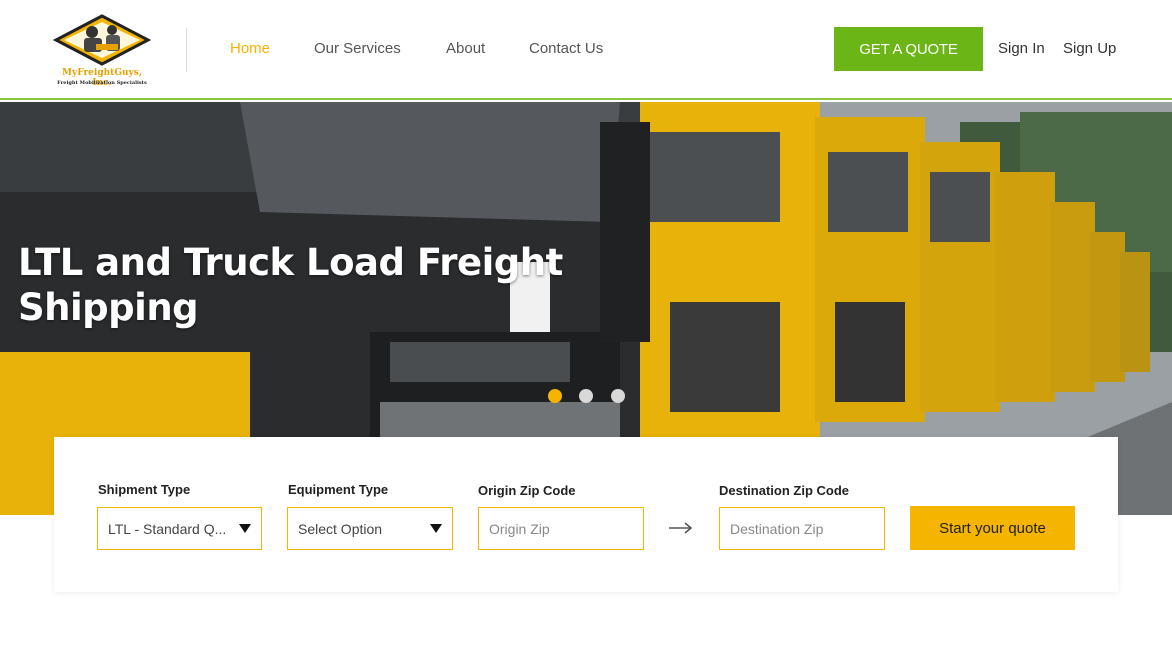 This screenshot has height=663, width=1172. Describe the element at coordinates (566, 528) in the screenshot. I see `origin-zip-input` at that location.